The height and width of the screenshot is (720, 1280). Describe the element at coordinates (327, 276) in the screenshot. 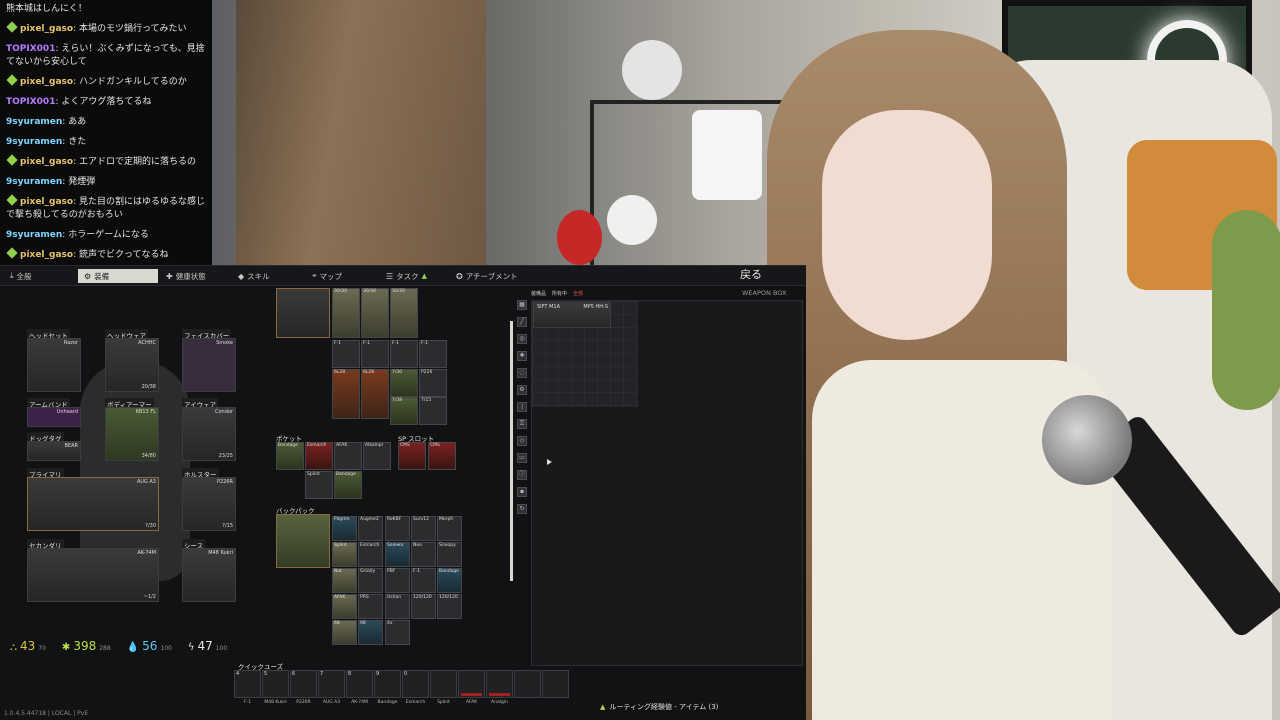

I see `tab-map: ⌖ マップ` at that location.